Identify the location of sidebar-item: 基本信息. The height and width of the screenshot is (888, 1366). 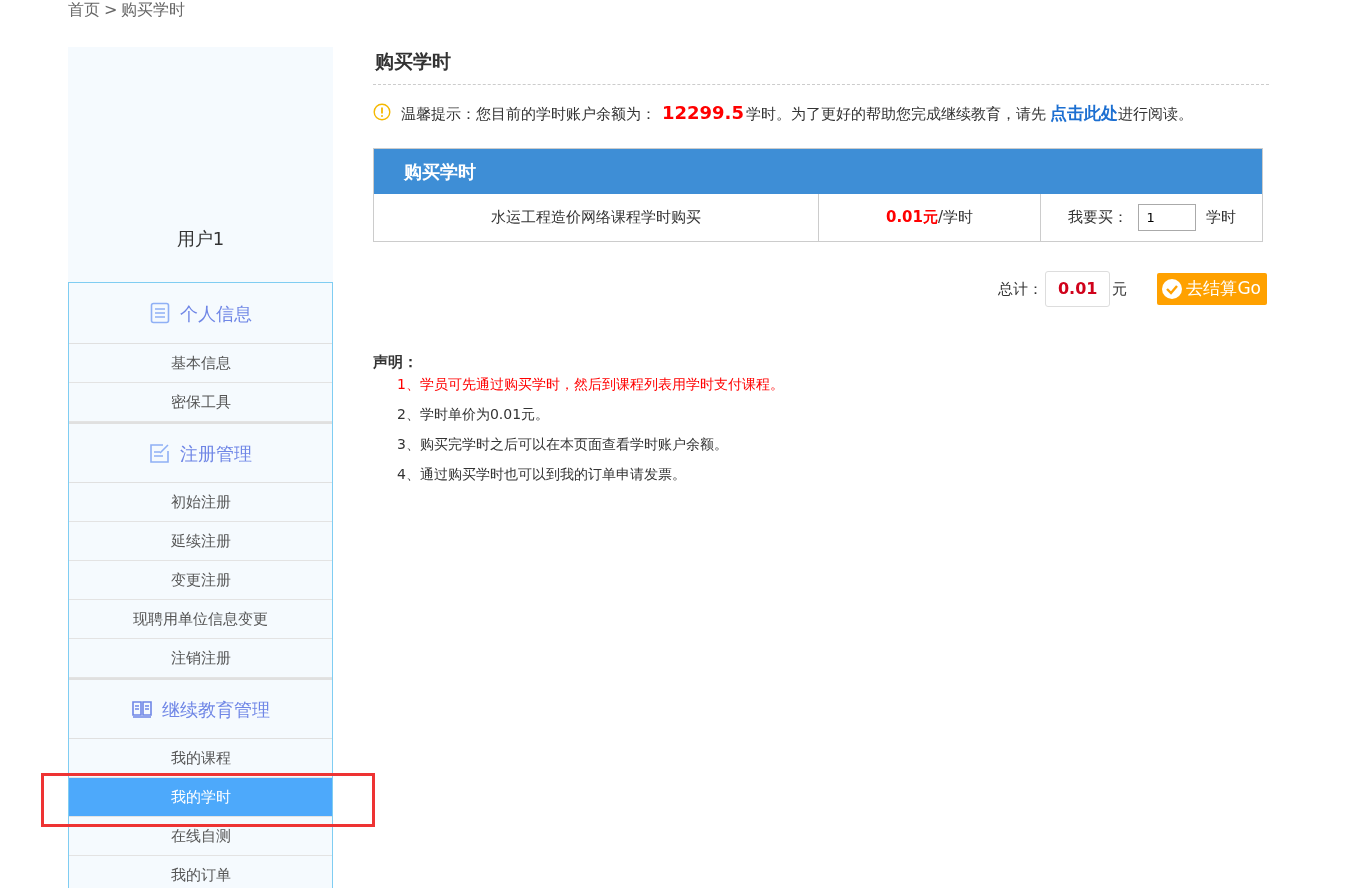
(200, 363).